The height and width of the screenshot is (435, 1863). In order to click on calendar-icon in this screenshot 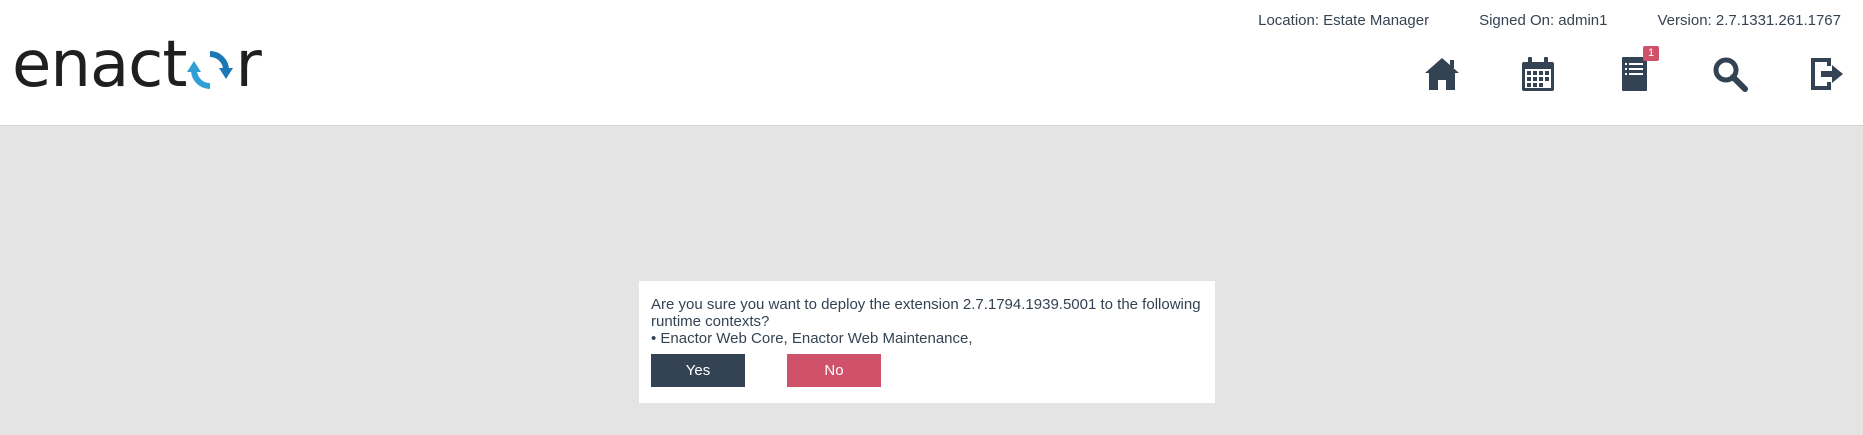, I will do `click(1538, 74)`.